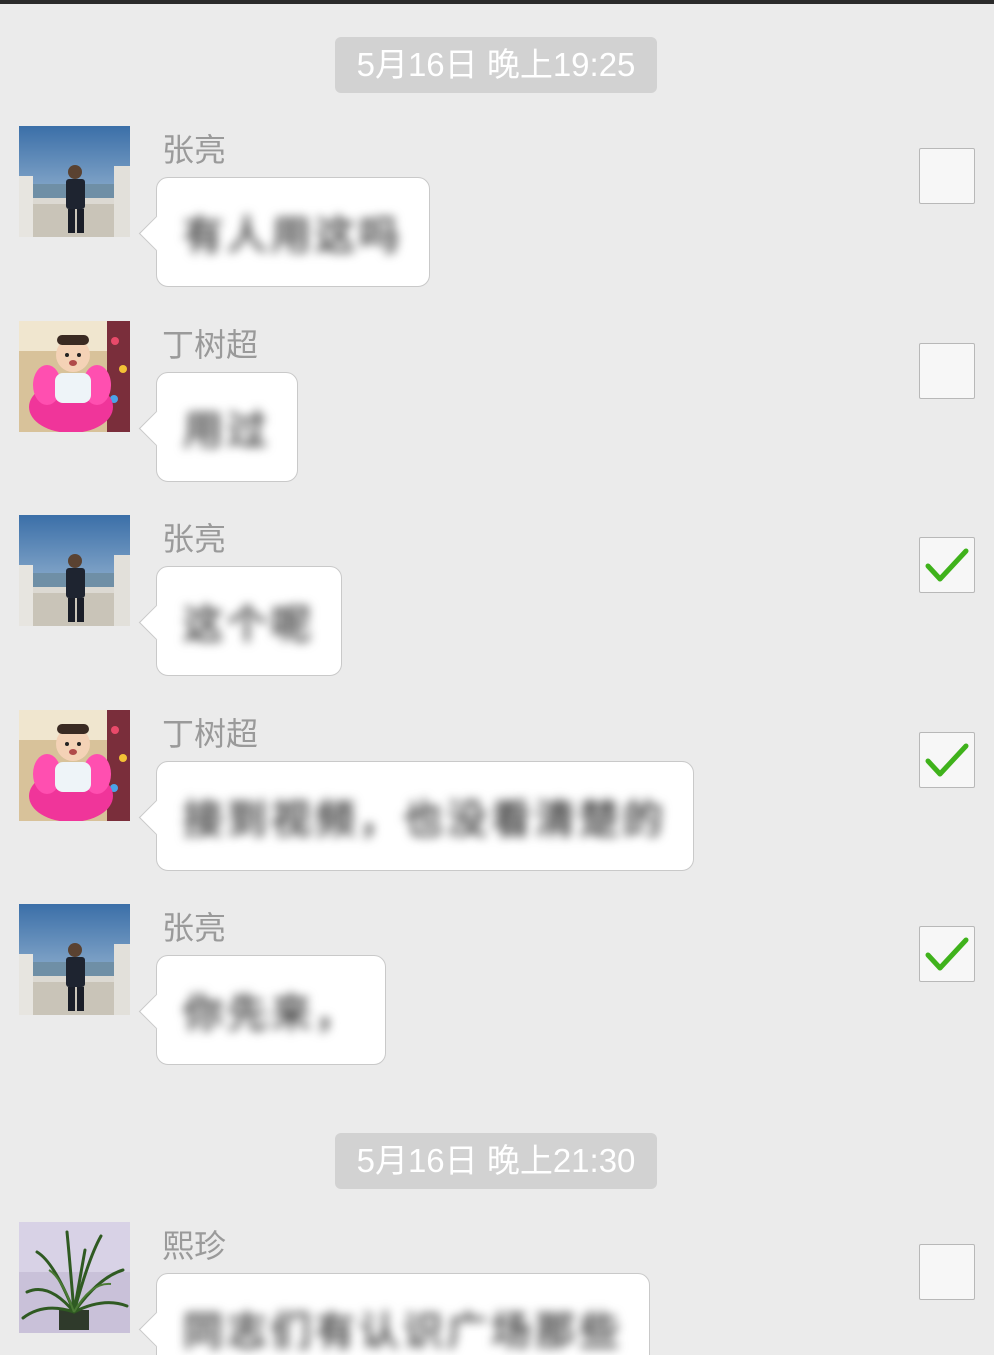  What do you see at coordinates (249, 625) in the screenshot?
I see `message-text: 这个呢` at bounding box center [249, 625].